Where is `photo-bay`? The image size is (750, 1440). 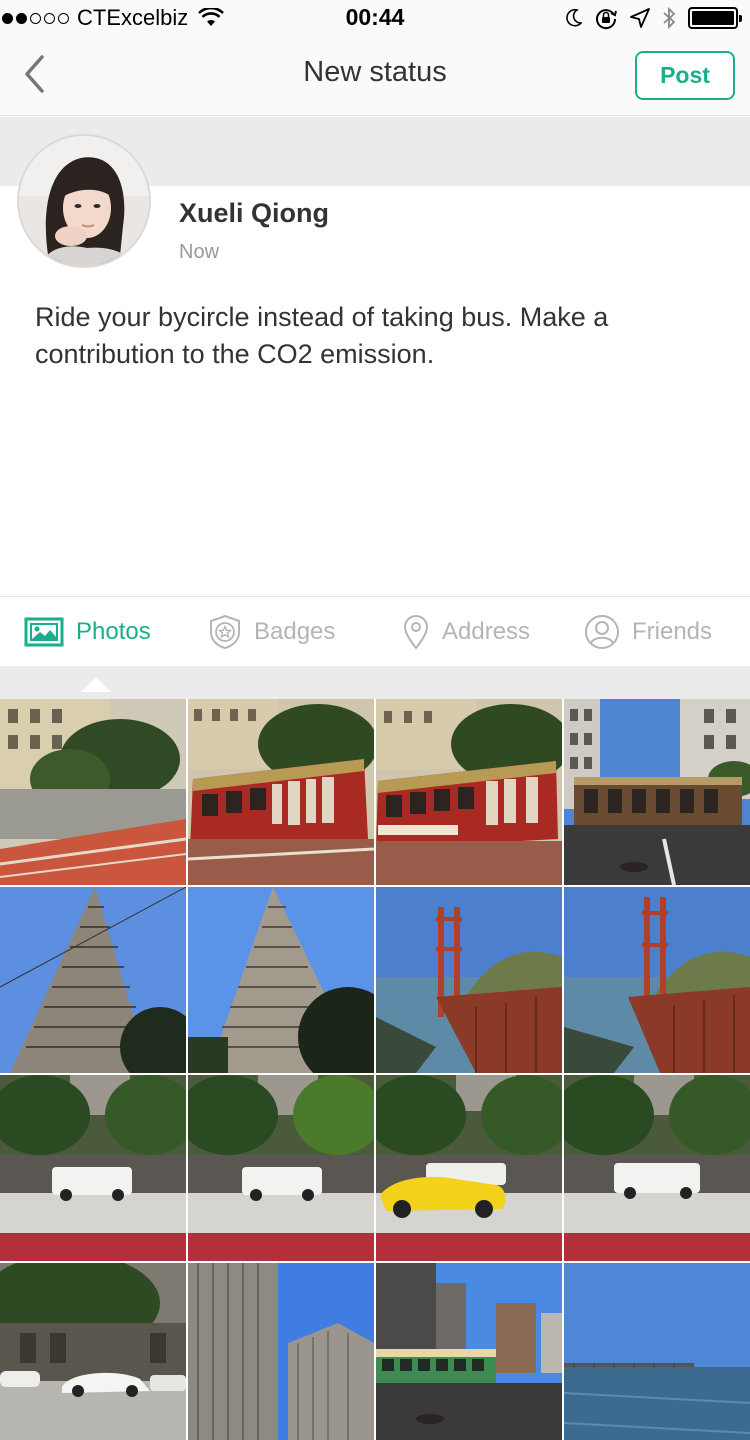 photo-bay is located at coordinates (657, 1351).